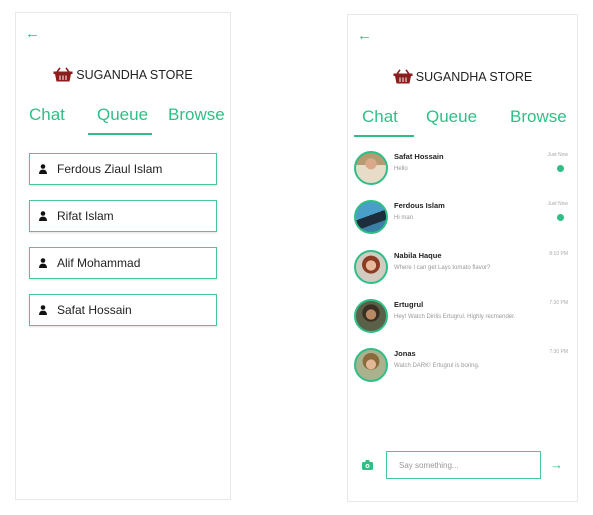 The width and height of the screenshot is (593, 515). I want to click on camera-icon, so click(367, 465).